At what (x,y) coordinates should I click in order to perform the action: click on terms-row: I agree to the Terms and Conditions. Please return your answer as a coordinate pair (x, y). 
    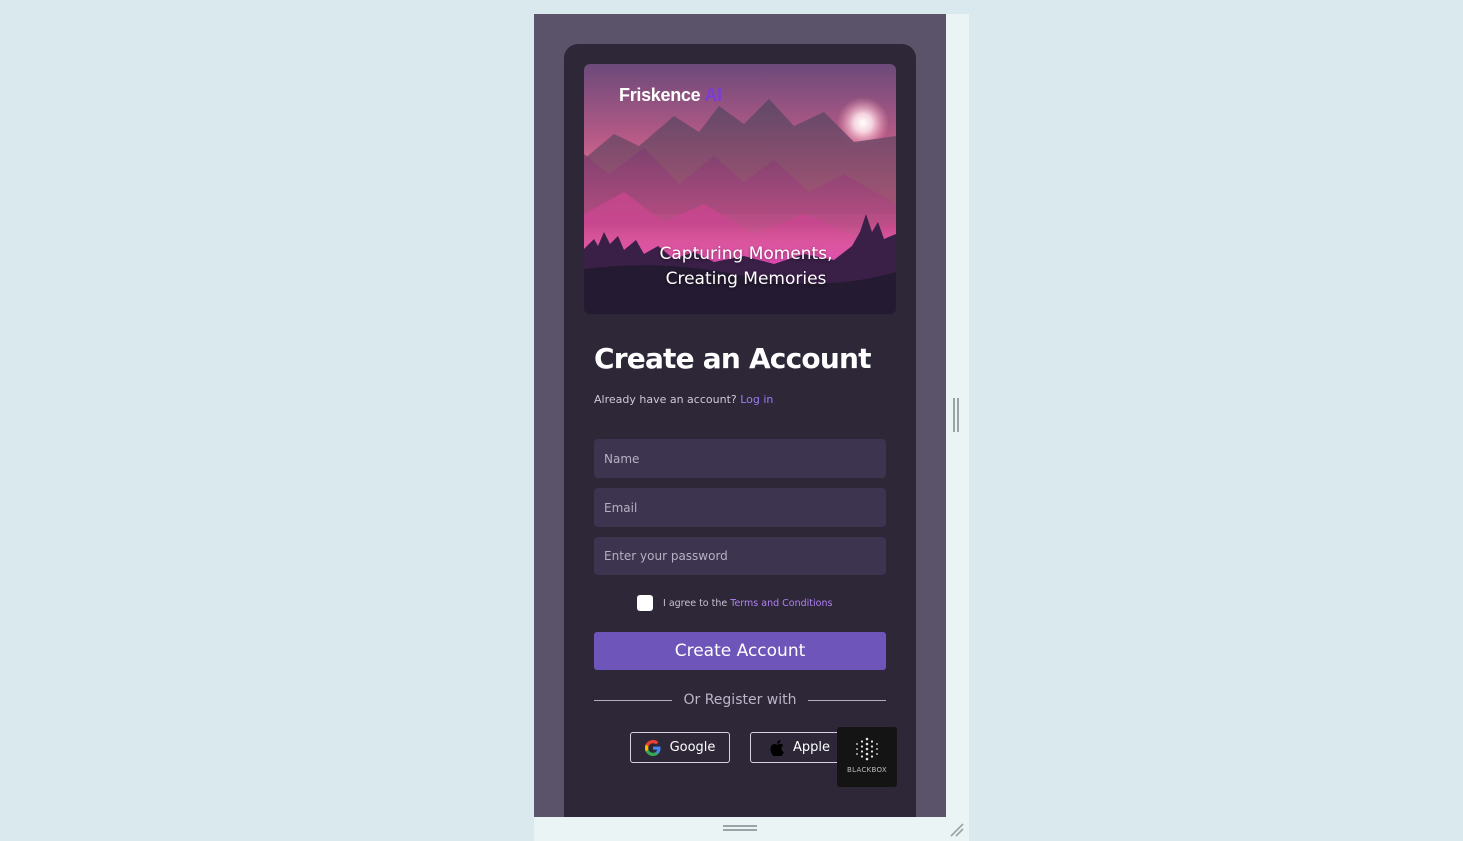
    Looking at the image, I should click on (734, 603).